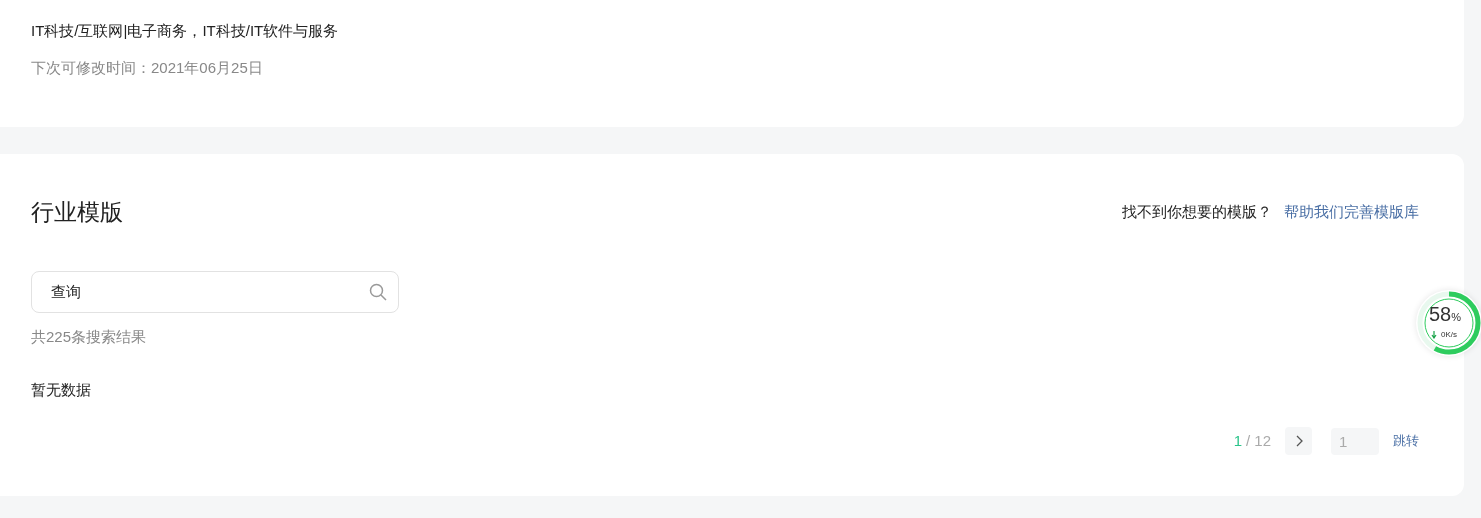 This screenshot has height=518, width=1481. What do you see at coordinates (1258, 440) in the screenshot?
I see `total-pages: / 12` at bounding box center [1258, 440].